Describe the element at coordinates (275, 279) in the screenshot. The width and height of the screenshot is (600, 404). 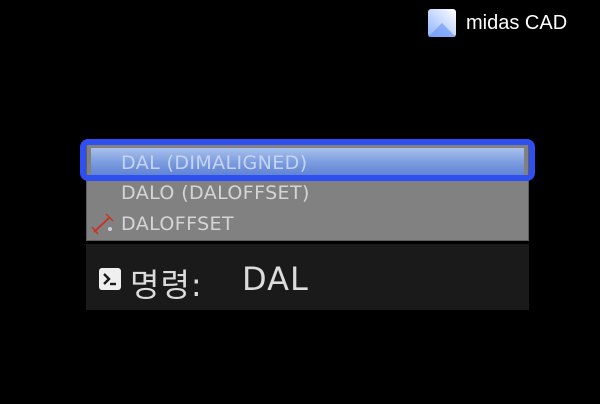
I see `command-input: DAL` at that location.